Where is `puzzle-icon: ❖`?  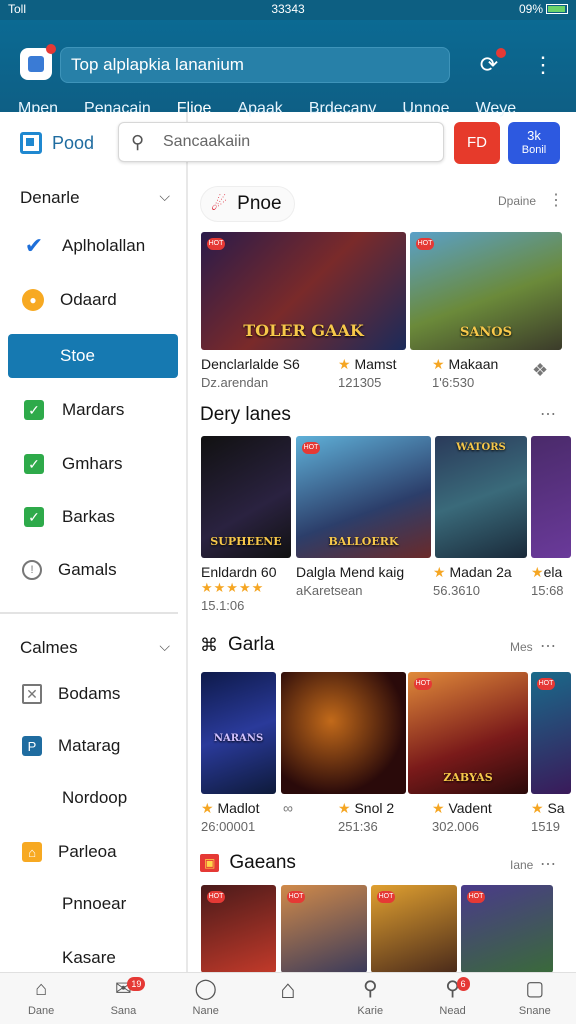 puzzle-icon: ❖ is located at coordinates (540, 370).